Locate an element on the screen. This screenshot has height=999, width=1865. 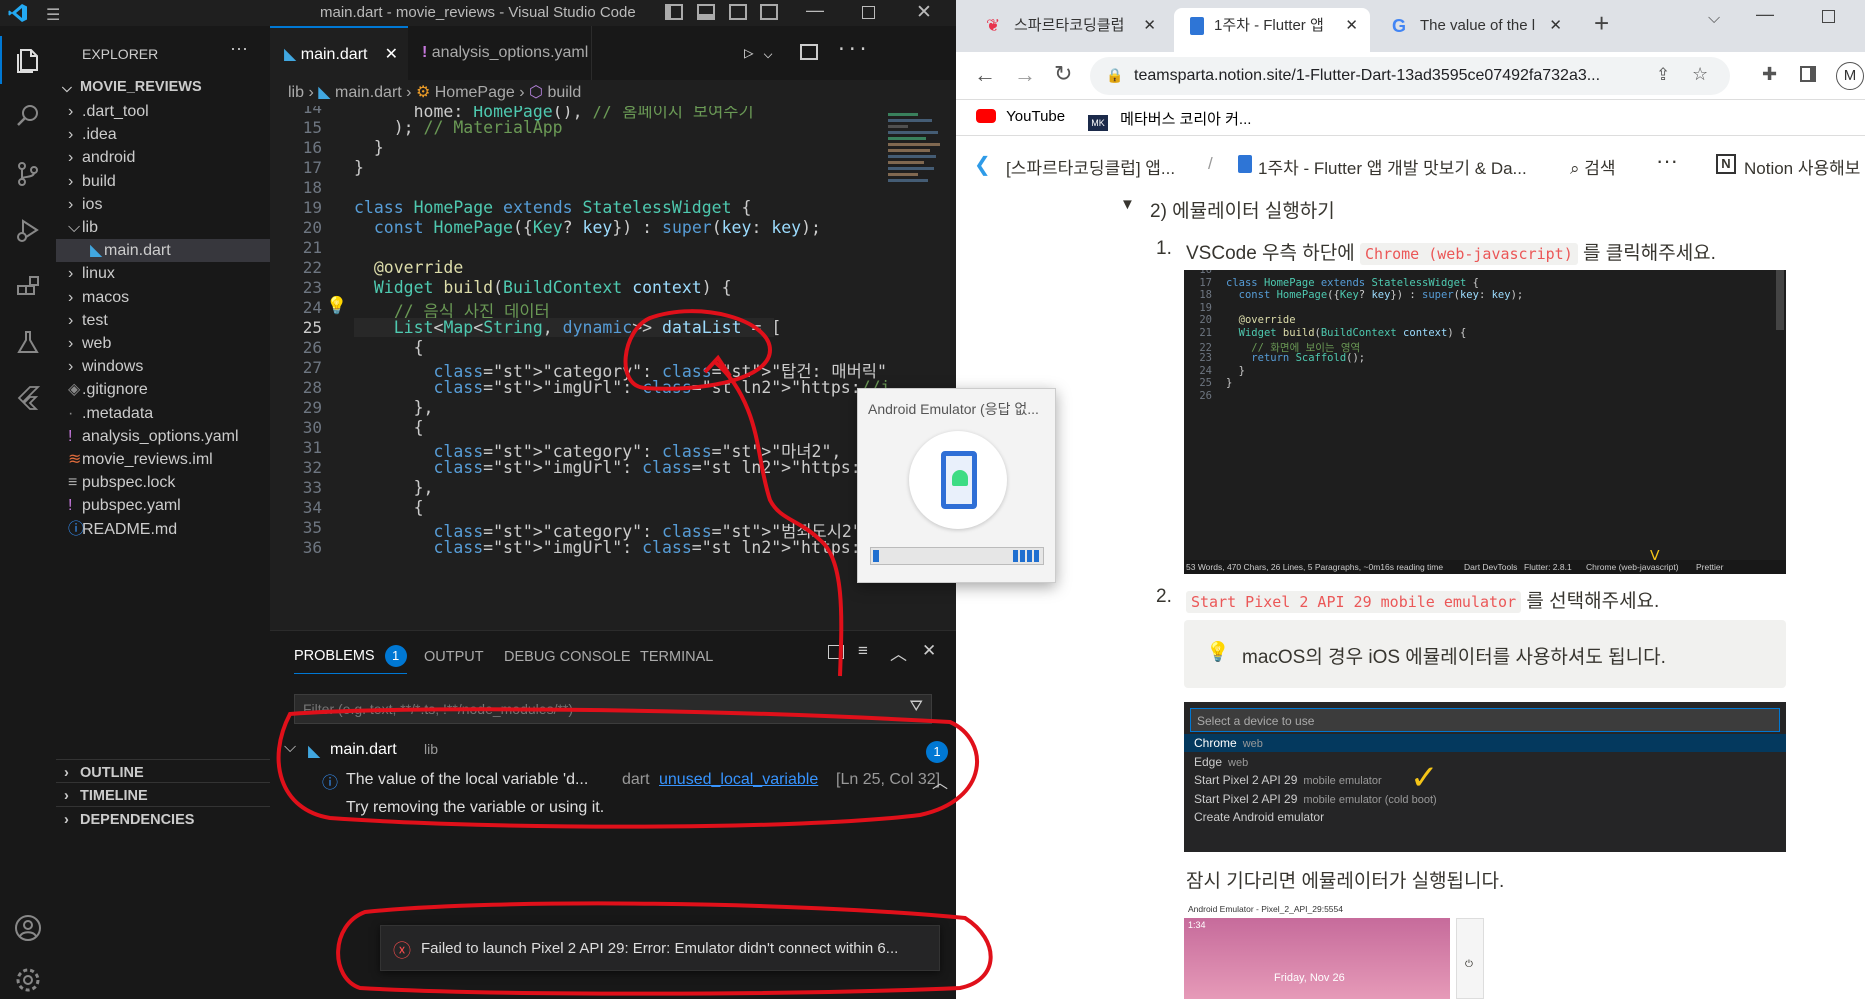
account-icon is located at coordinates (28, 928).